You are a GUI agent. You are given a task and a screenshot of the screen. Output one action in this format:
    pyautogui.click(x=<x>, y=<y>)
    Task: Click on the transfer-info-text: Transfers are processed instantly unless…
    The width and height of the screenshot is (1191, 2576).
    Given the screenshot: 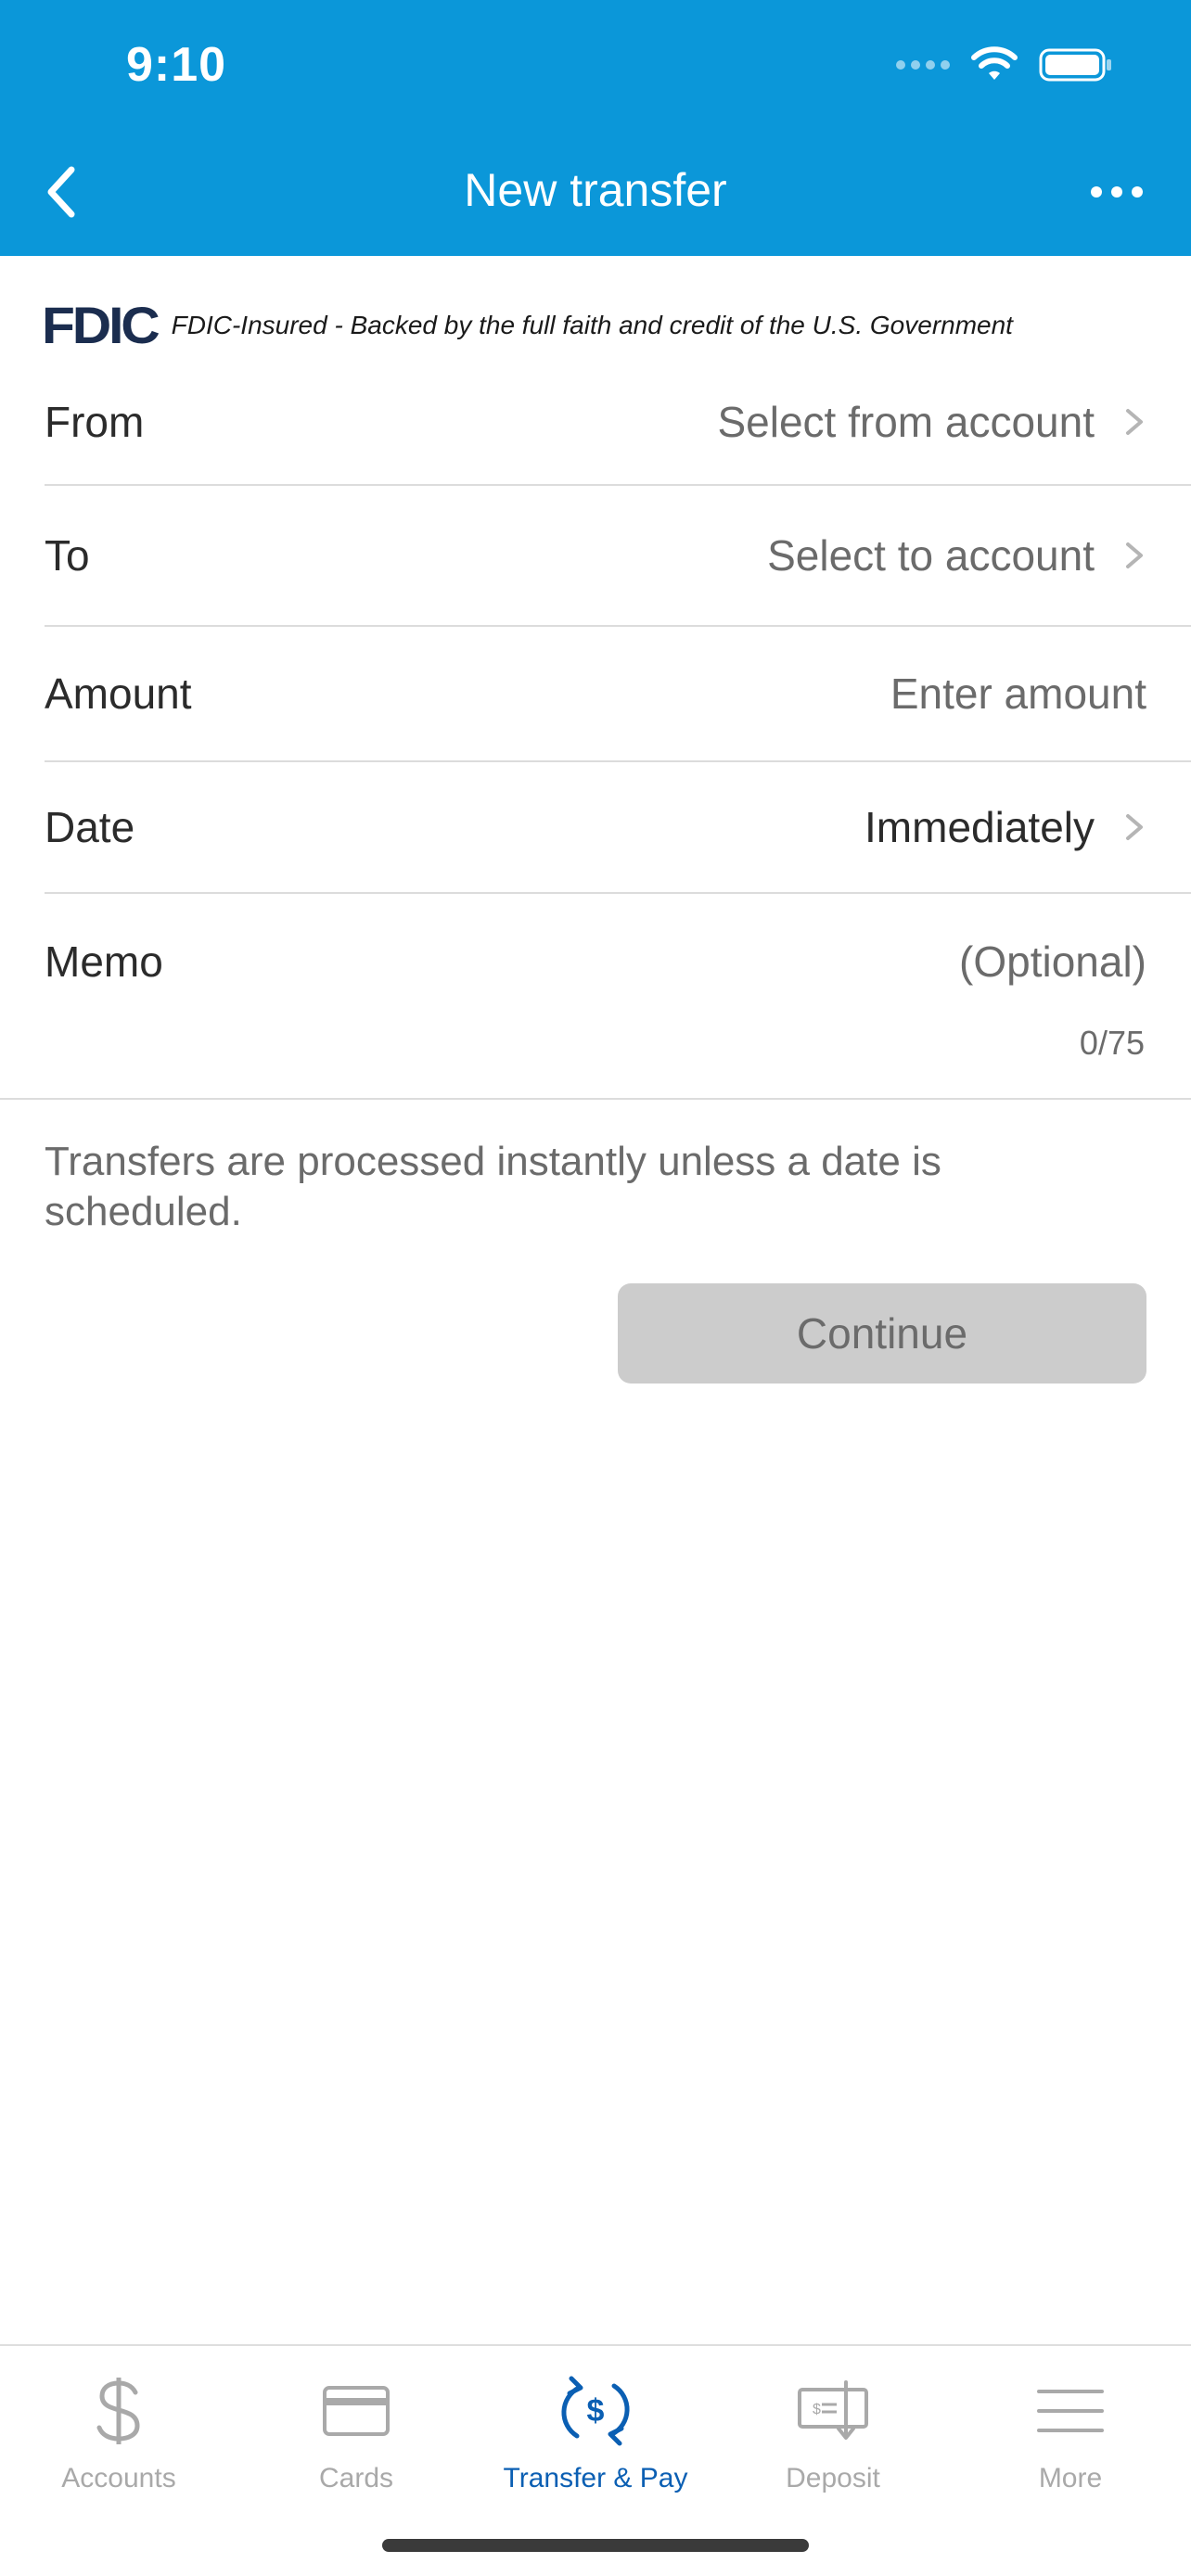 What is the action you would take?
    pyautogui.click(x=493, y=1186)
    